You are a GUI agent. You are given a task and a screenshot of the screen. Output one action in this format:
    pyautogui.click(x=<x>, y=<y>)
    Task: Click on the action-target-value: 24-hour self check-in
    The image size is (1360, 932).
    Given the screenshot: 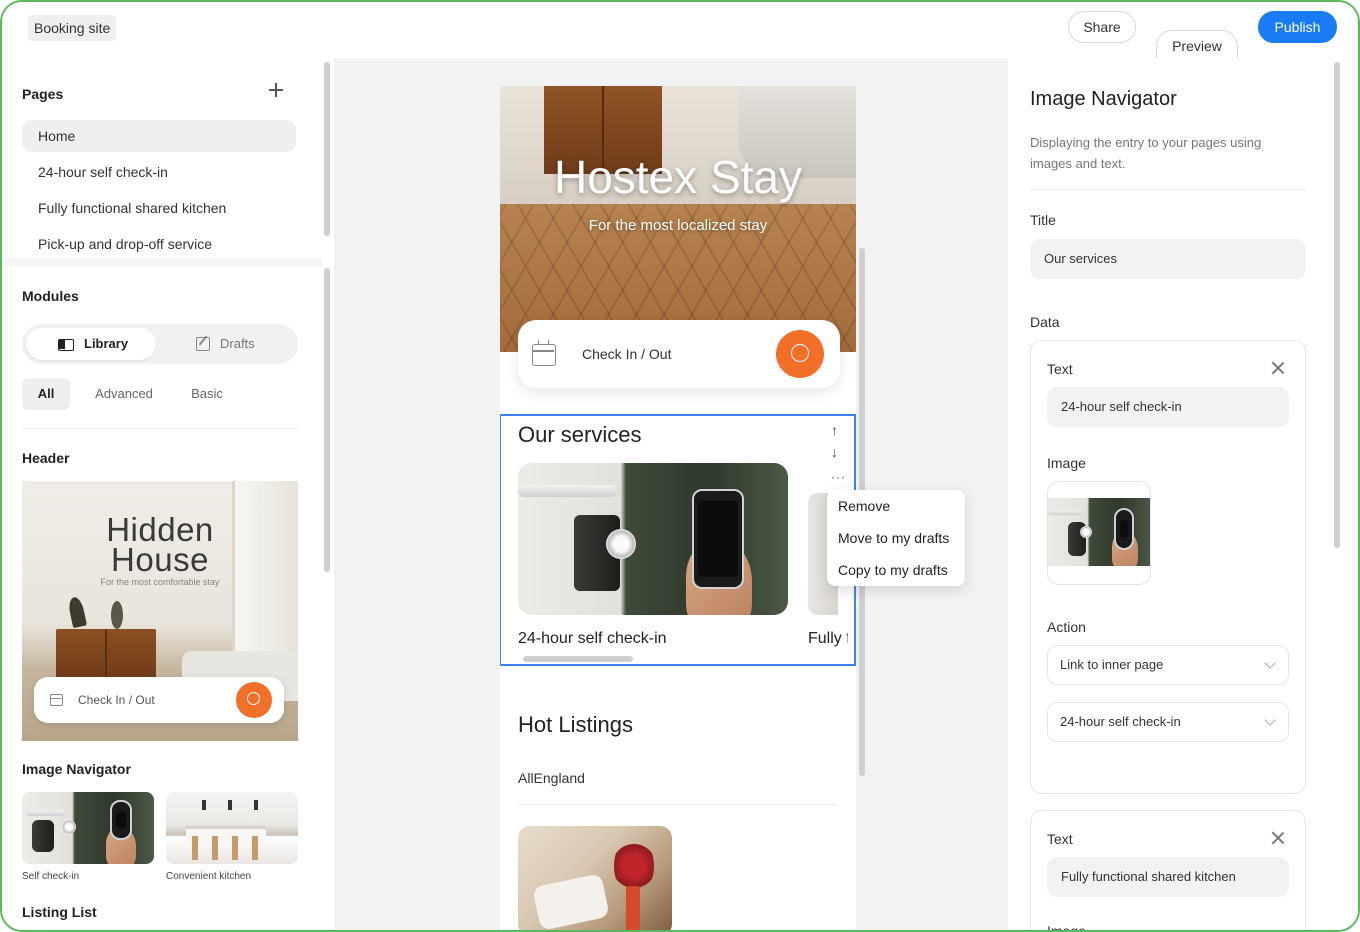 What is the action you would take?
    pyautogui.click(x=1120, y=721)
    